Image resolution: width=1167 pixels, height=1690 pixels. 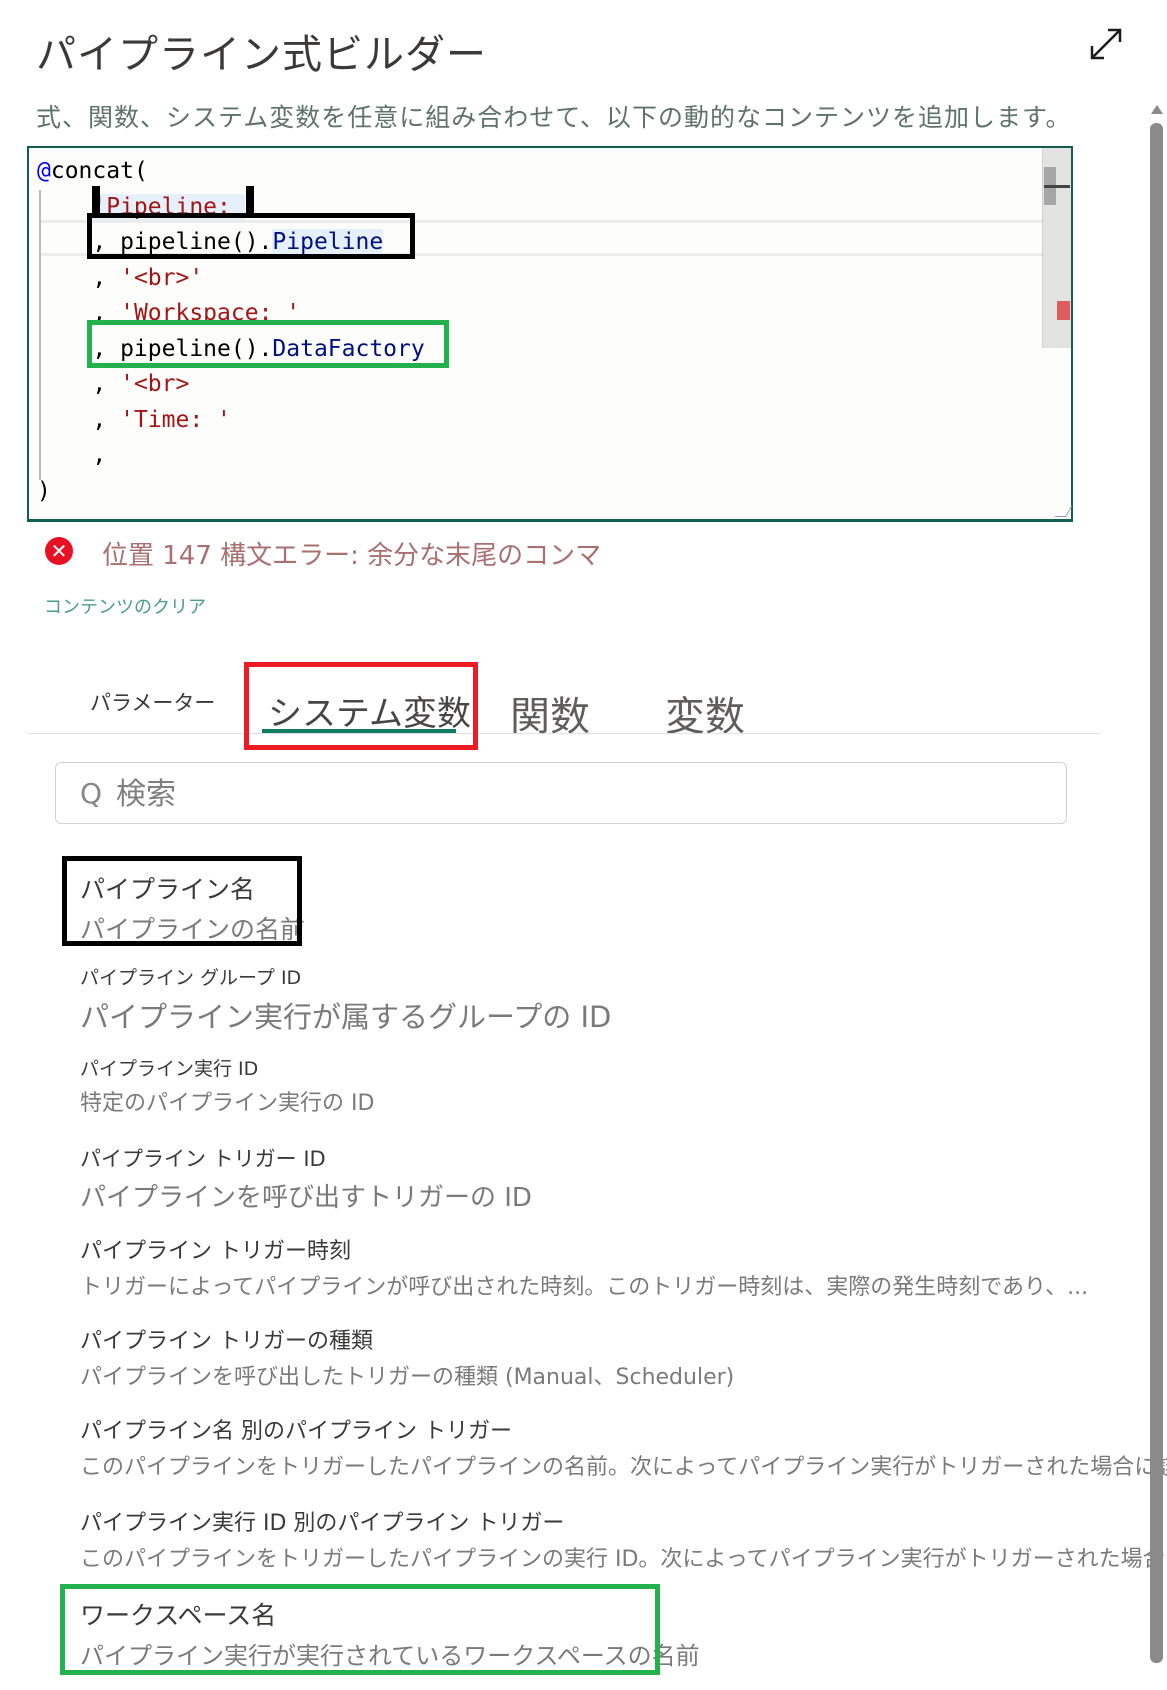 I want to click on error-marker, so click(x=1063, y=310).